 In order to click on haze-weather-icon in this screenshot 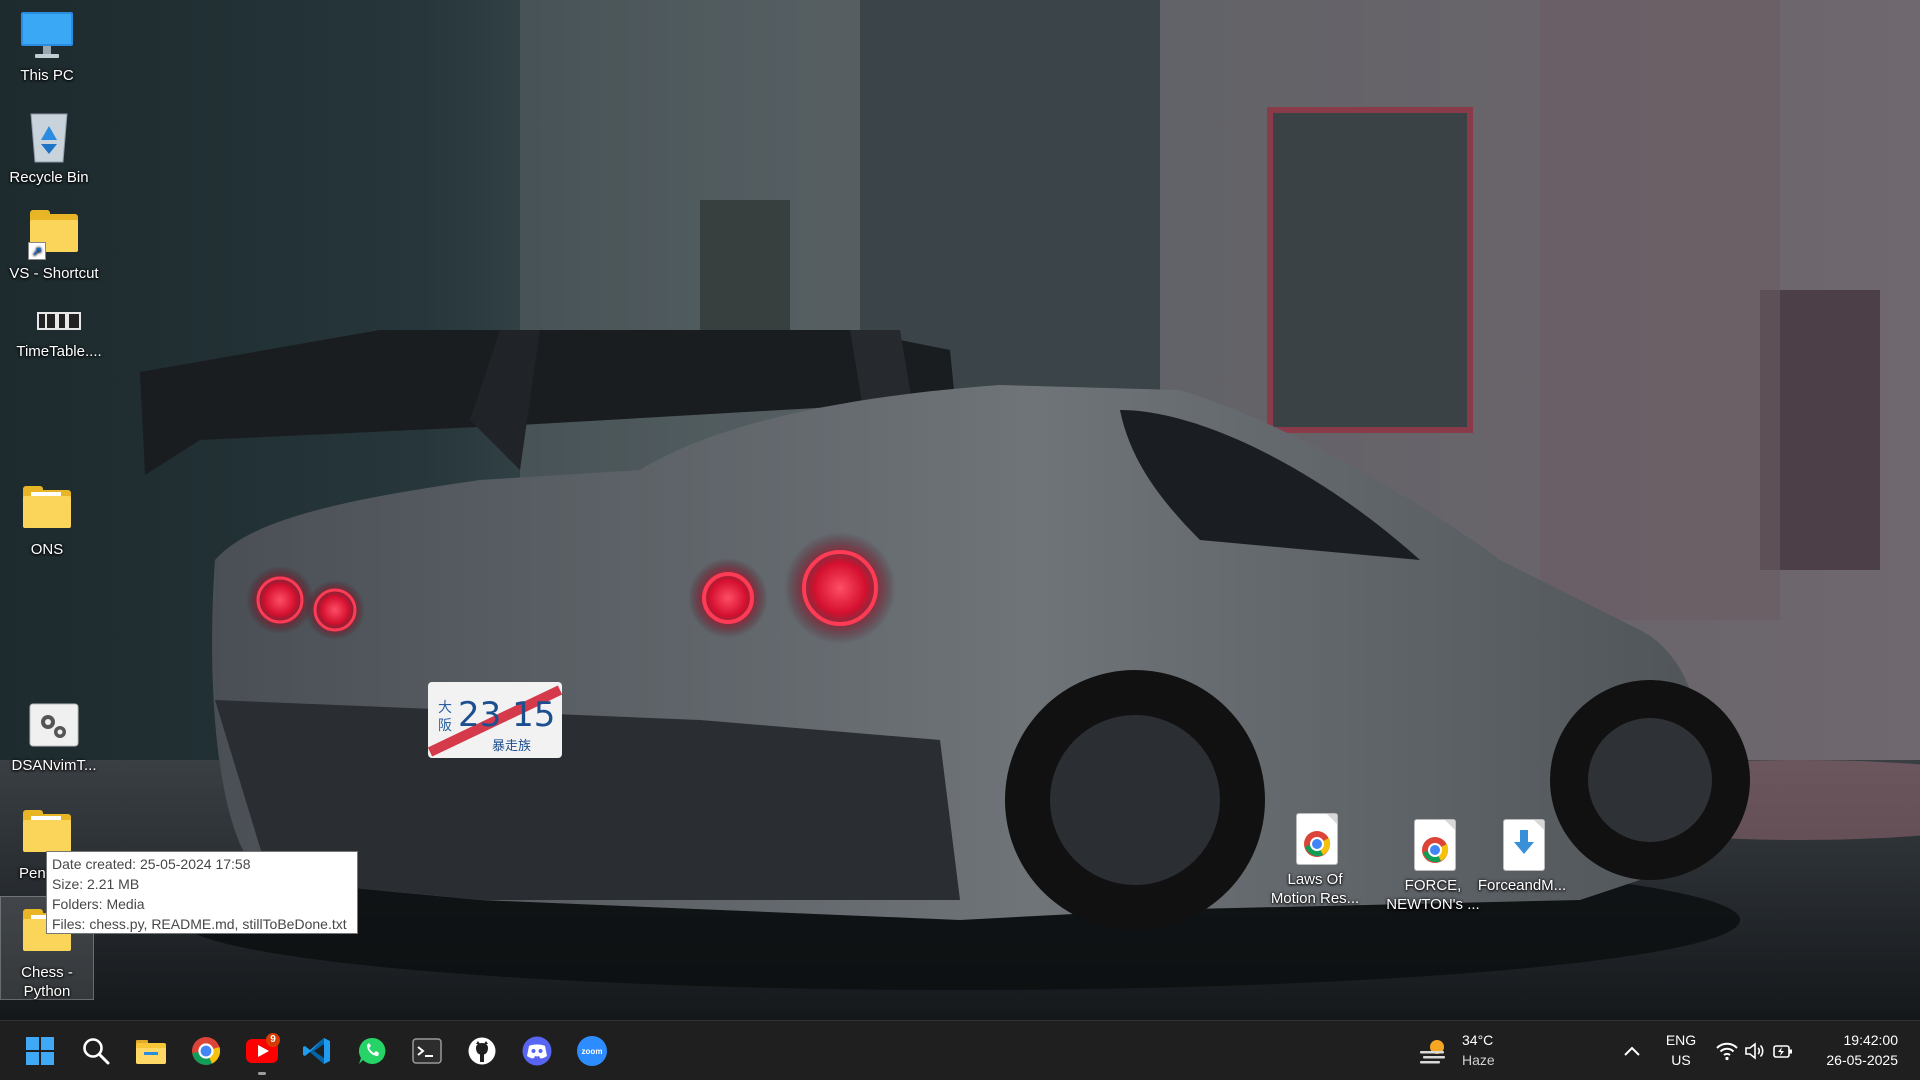, I will do `click(1432, 1052)`.